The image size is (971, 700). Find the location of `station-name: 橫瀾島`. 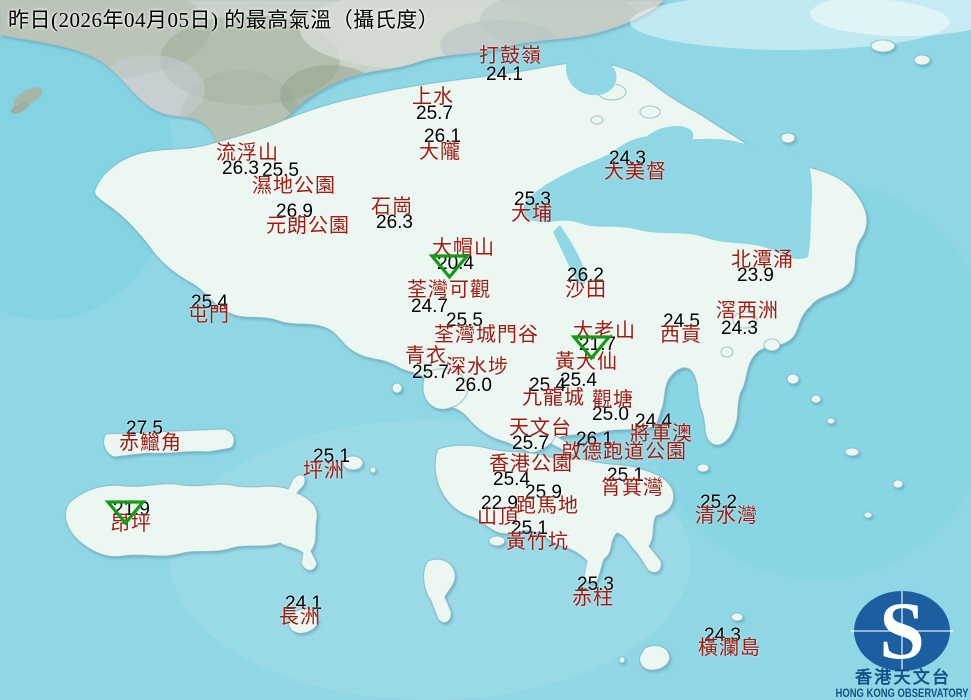

station-name: 橫瀾島 is located at coordinates (729, 648).